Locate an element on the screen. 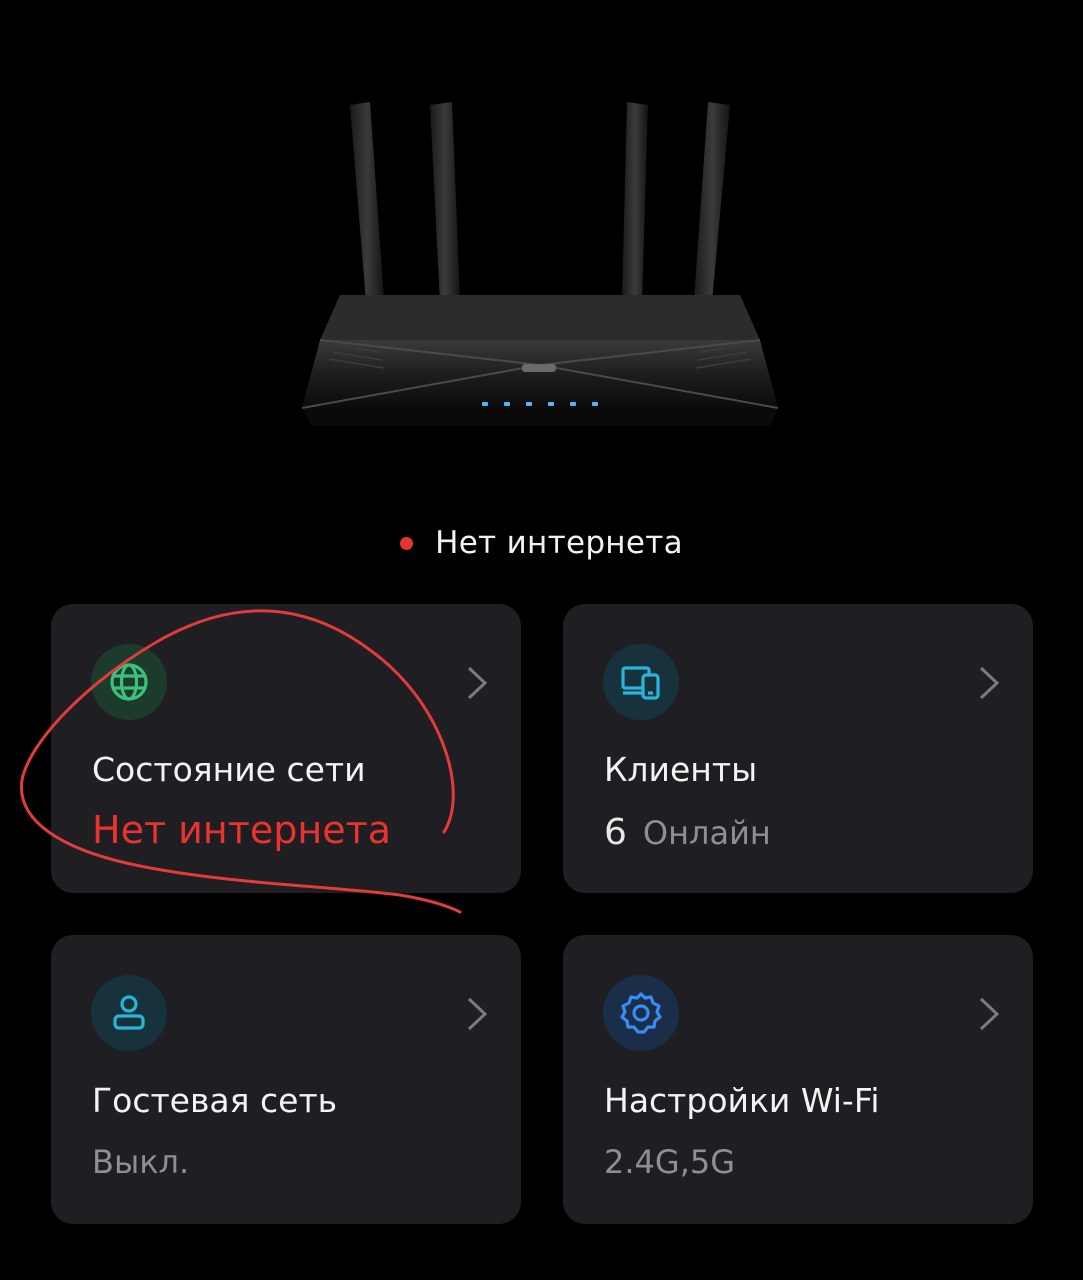 This screenshot has width=1083, height=1280. globe-icon is located at coordinates (129, 682).